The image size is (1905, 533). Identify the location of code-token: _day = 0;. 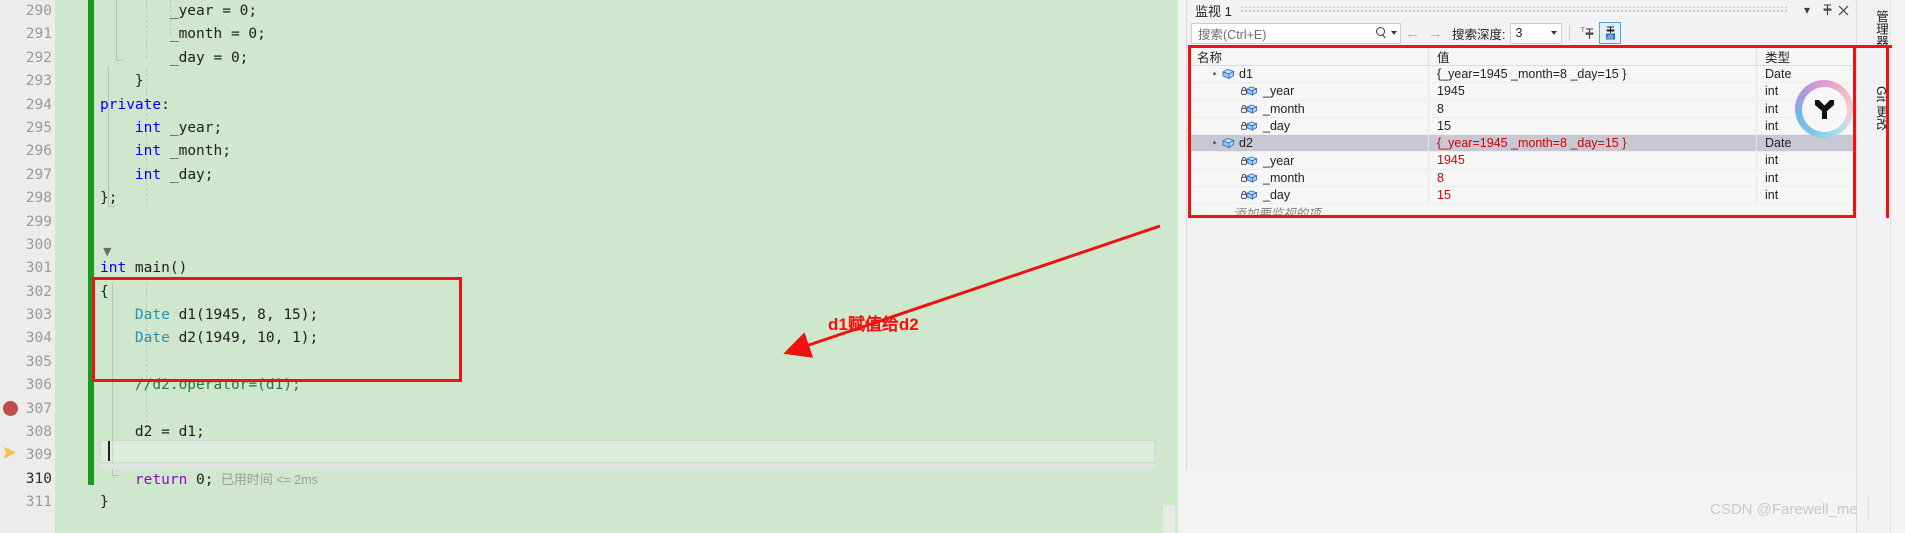
(209, 57).